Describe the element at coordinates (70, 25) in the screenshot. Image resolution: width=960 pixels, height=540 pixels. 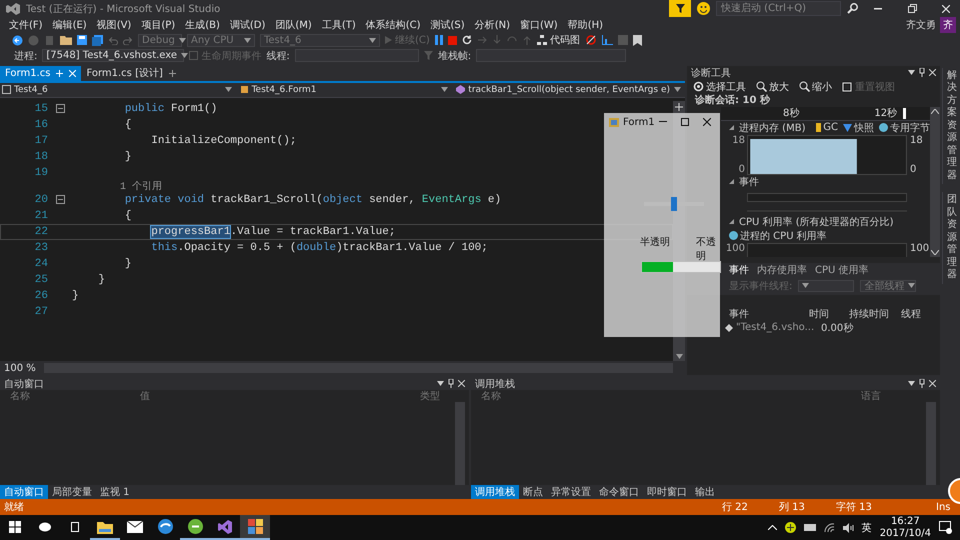
I see `menu-item: 编辑(E)` at that location.